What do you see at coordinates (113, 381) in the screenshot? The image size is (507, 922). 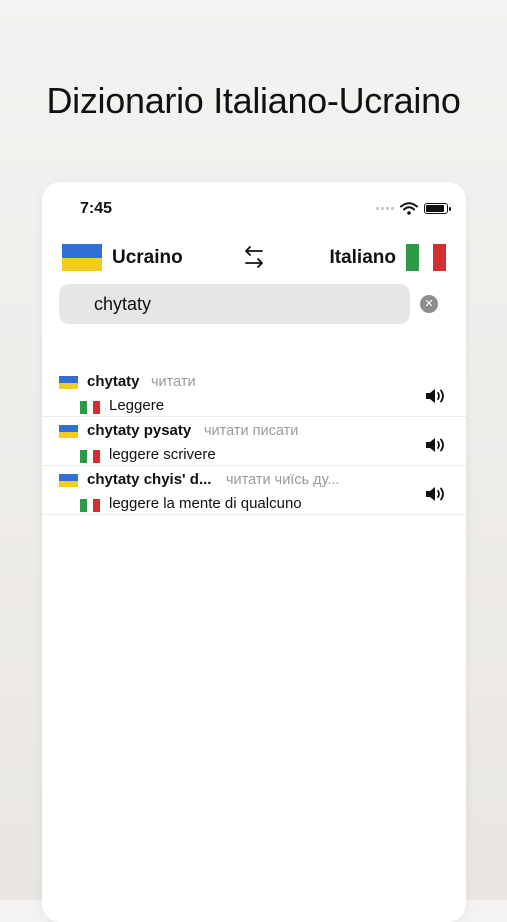 I see `result-word: chytaty` at bounding box center [113, 381].